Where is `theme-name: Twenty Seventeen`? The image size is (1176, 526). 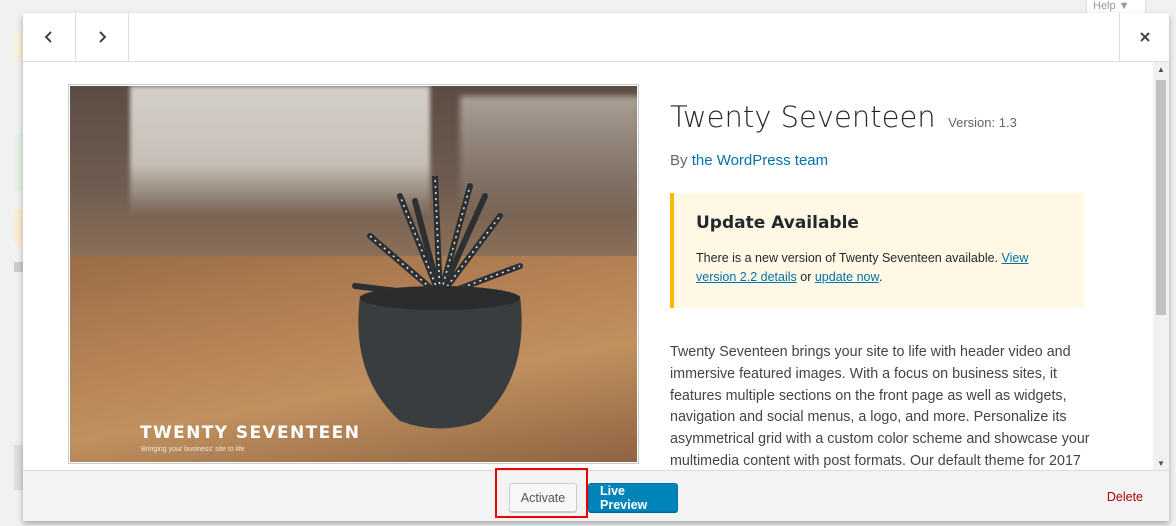
theme-name: Twenty Seventeen is located at coordinates (803, 117).